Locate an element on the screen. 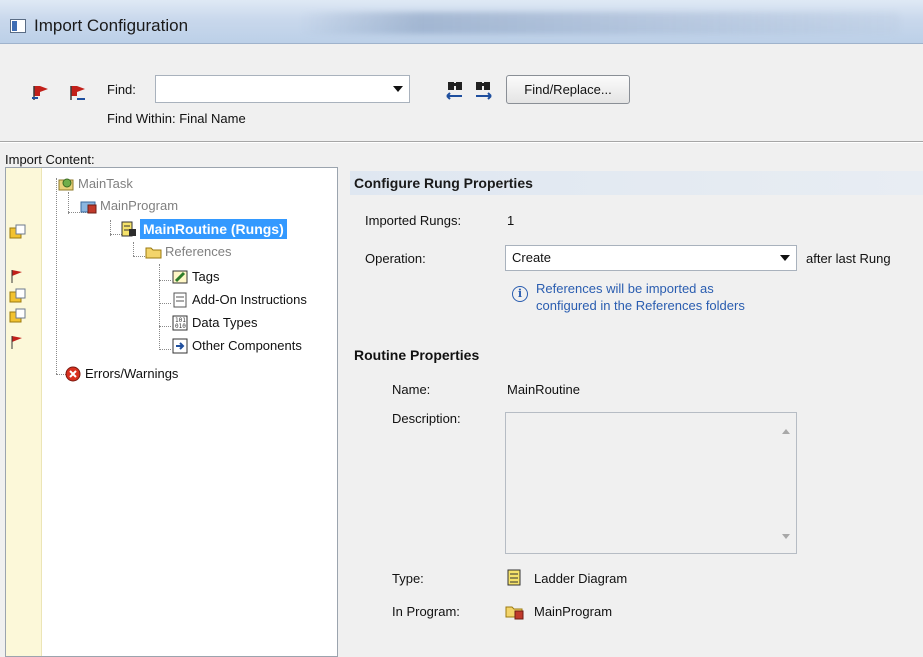  tree-item-label: References is located at coordinates (198, 251).